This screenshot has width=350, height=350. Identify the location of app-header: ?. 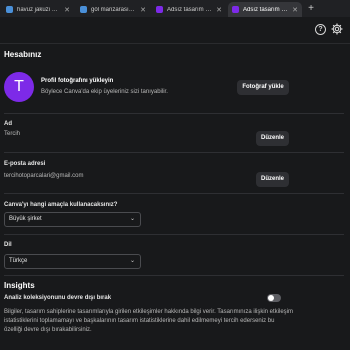
(175, 30).